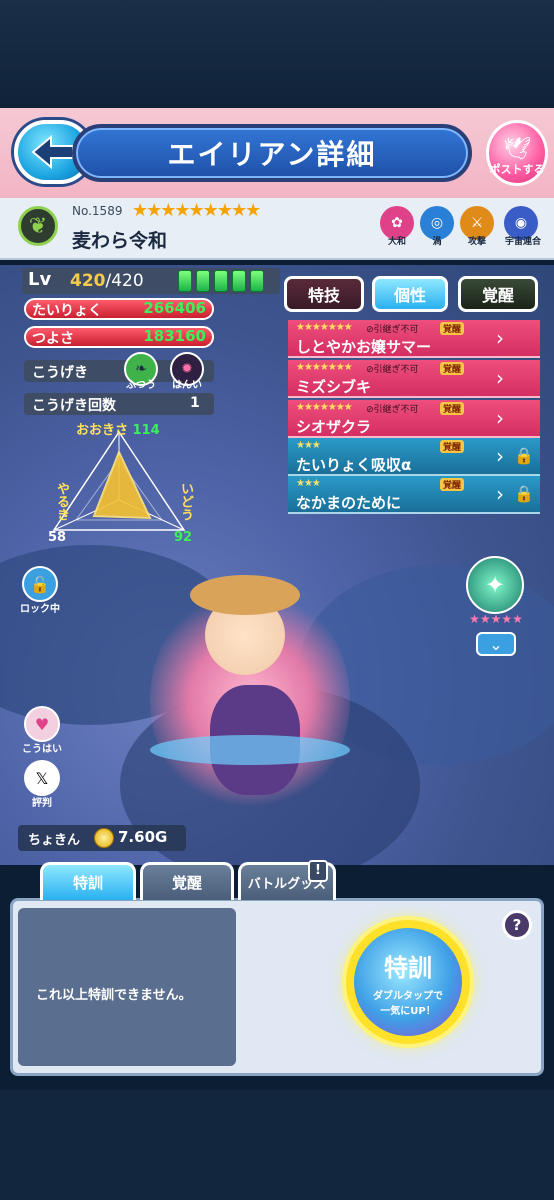  What do you see at coordinates (277, 54) in the screenshot?
I see `top-system-bar` at bounding box center [277, 54].